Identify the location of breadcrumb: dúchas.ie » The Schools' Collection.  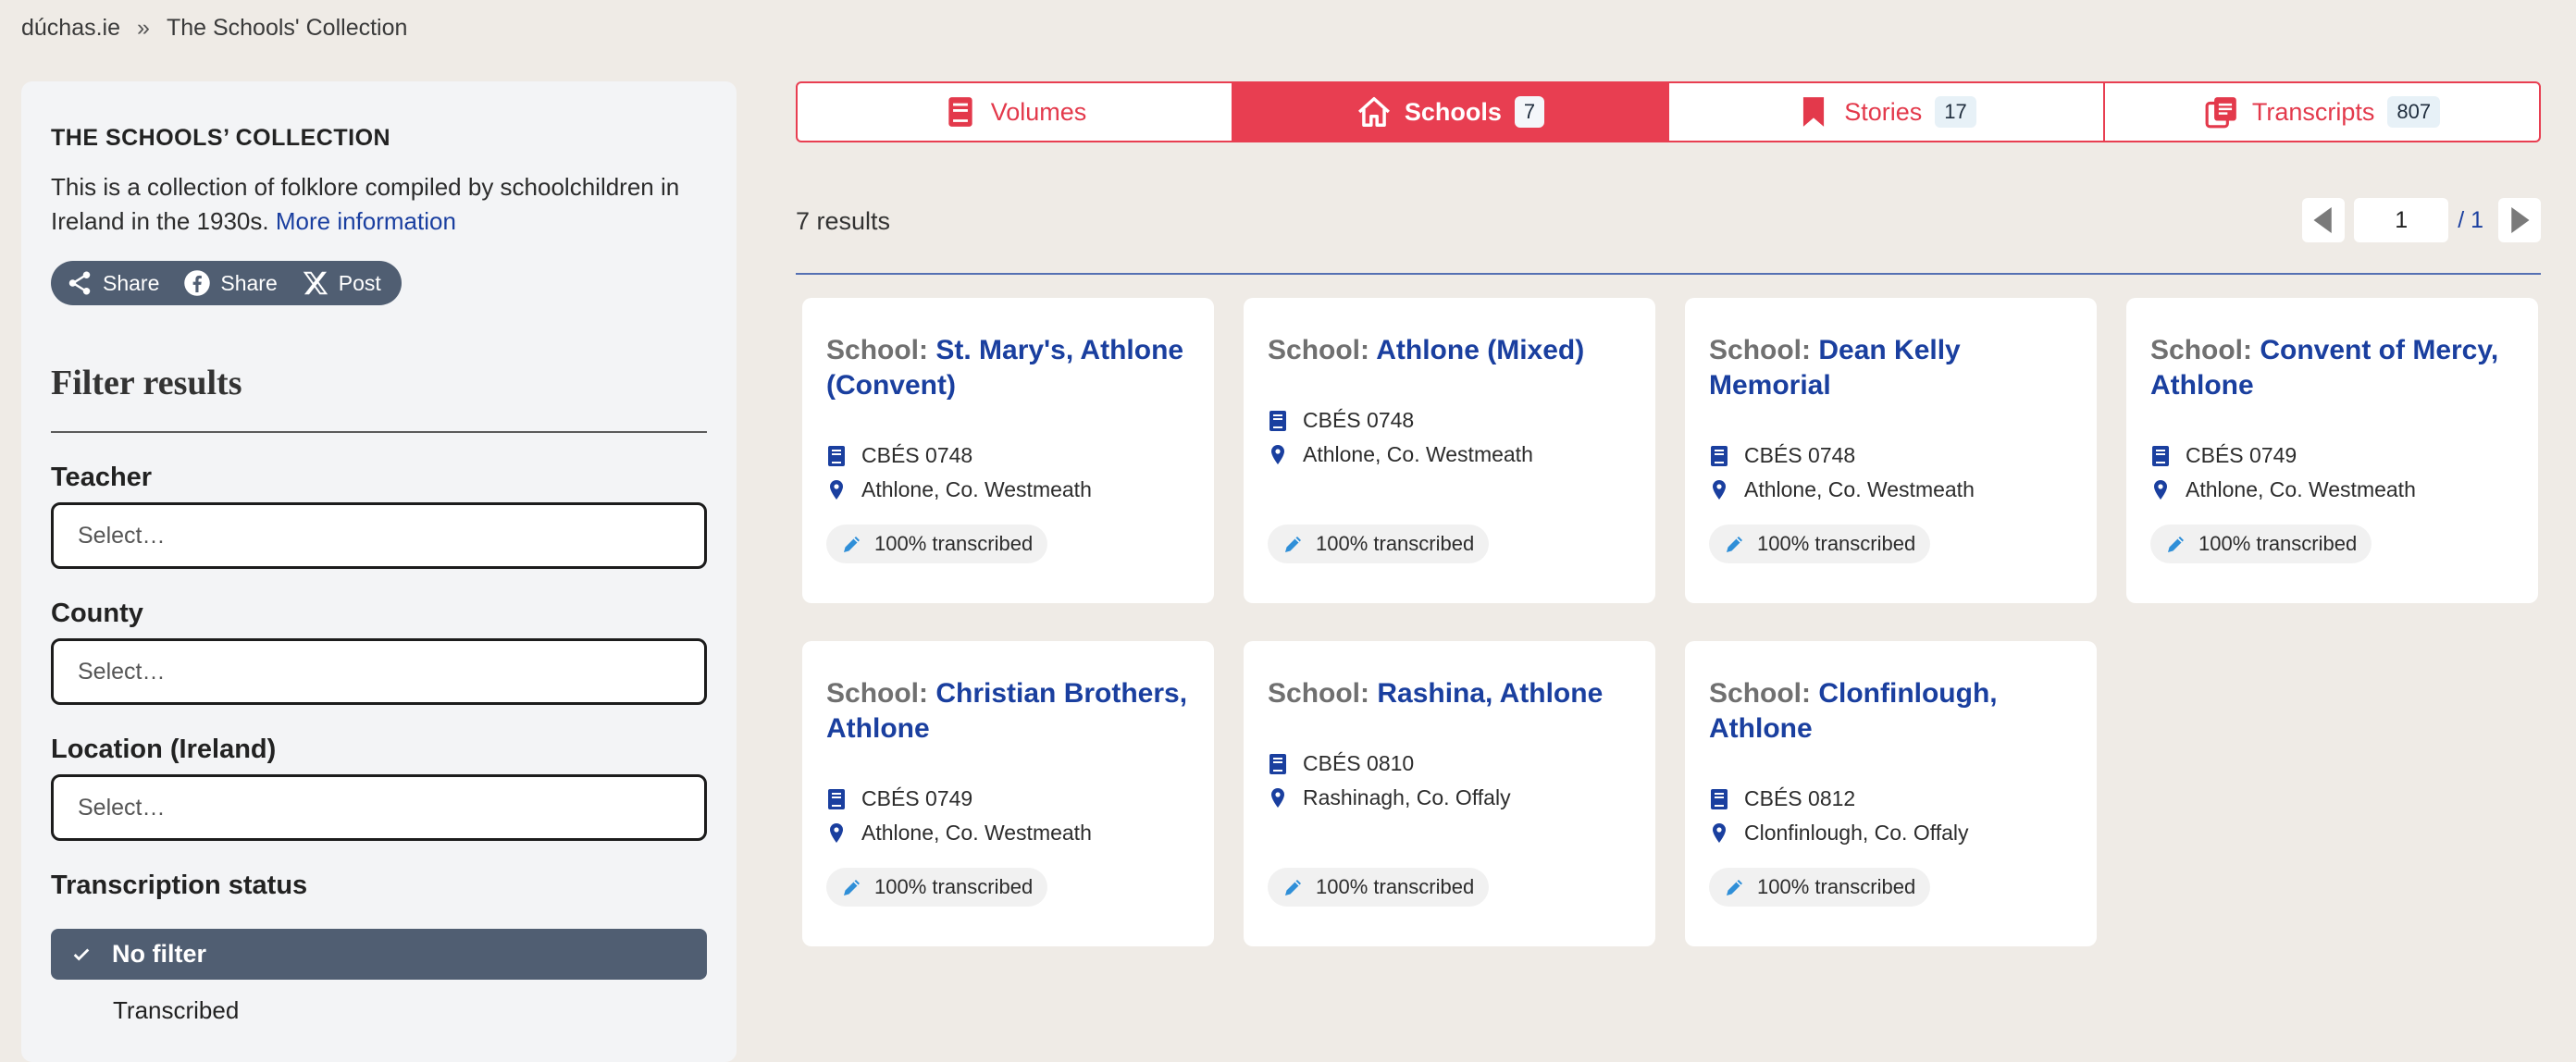
(214, 28).